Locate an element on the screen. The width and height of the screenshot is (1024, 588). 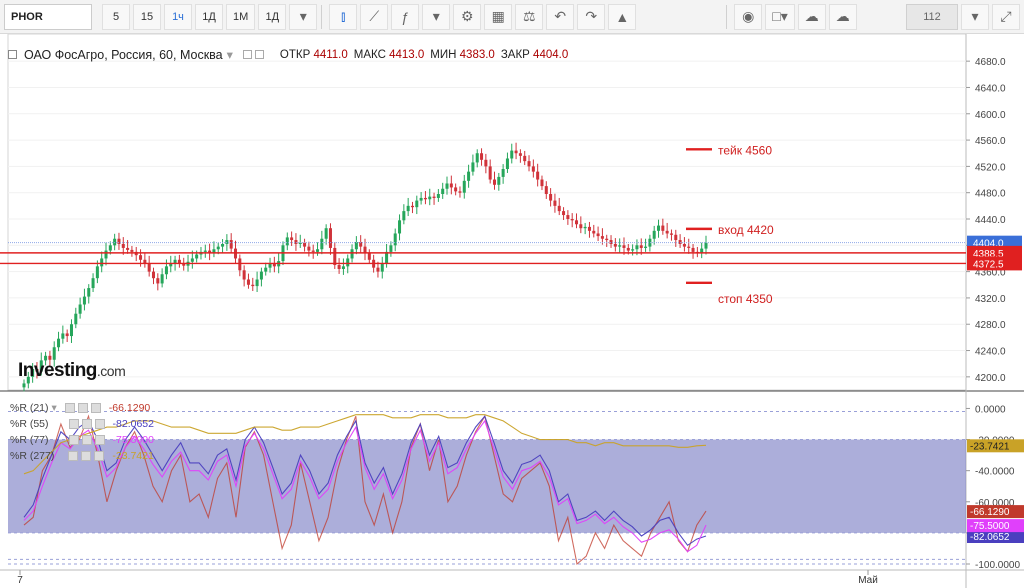
indicators-icon: ƒ is located at coordinates (405, 16).